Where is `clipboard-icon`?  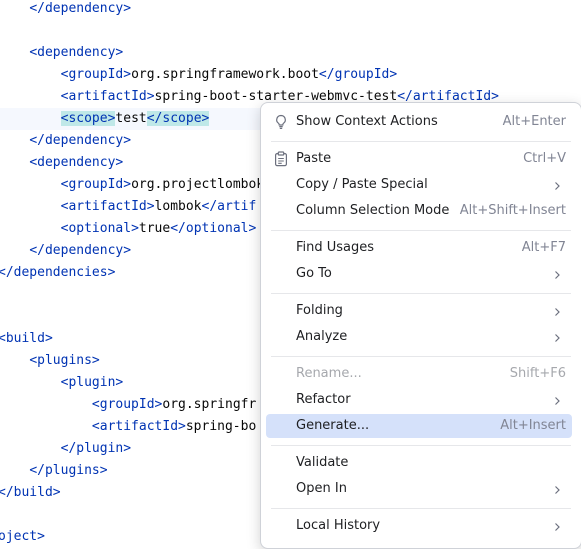 clipboard-icon is located at coordinates (281, 159).